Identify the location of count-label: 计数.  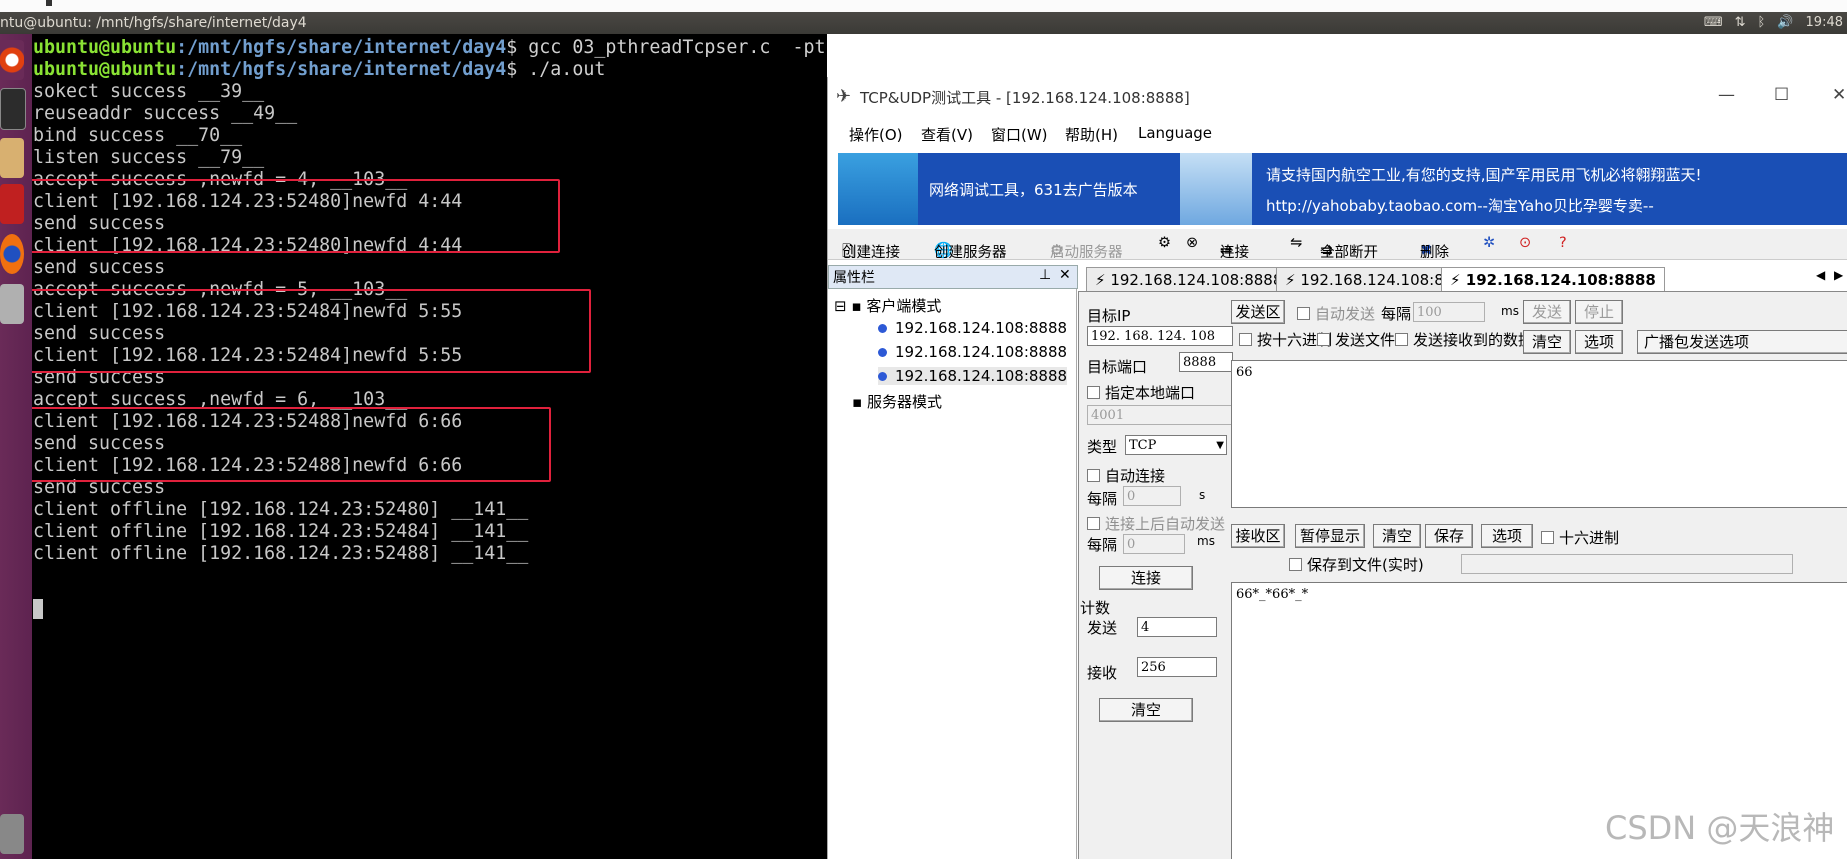
(1095, 608).